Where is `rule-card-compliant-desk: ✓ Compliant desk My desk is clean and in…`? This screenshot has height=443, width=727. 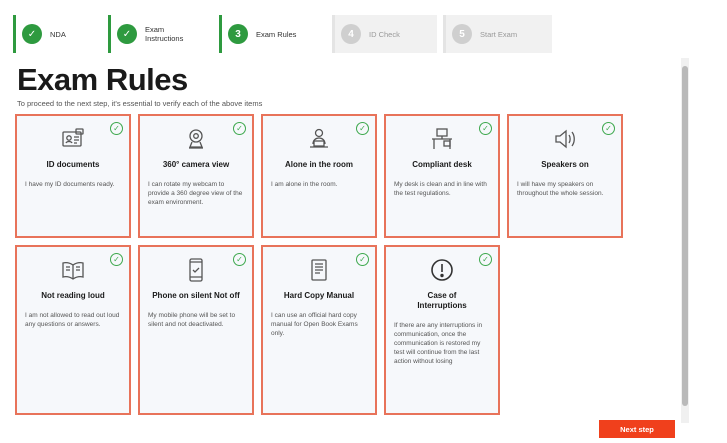 rule-card-compliant-desk: ✓ Compliant desk My desk is clean and in… is located at coordinates (442, 176).